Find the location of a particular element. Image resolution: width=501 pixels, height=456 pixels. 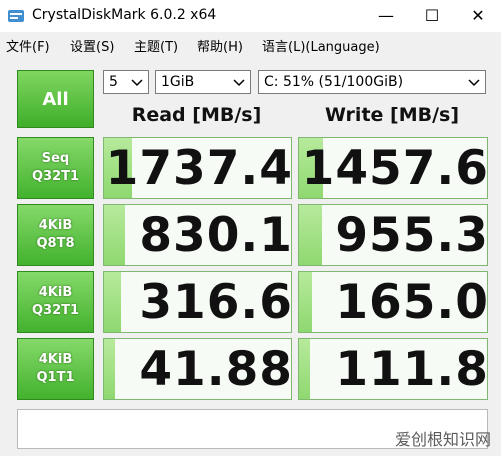

test-button-seq-q32t1: Seq Q32T1 is located at coordinates (55, 168).